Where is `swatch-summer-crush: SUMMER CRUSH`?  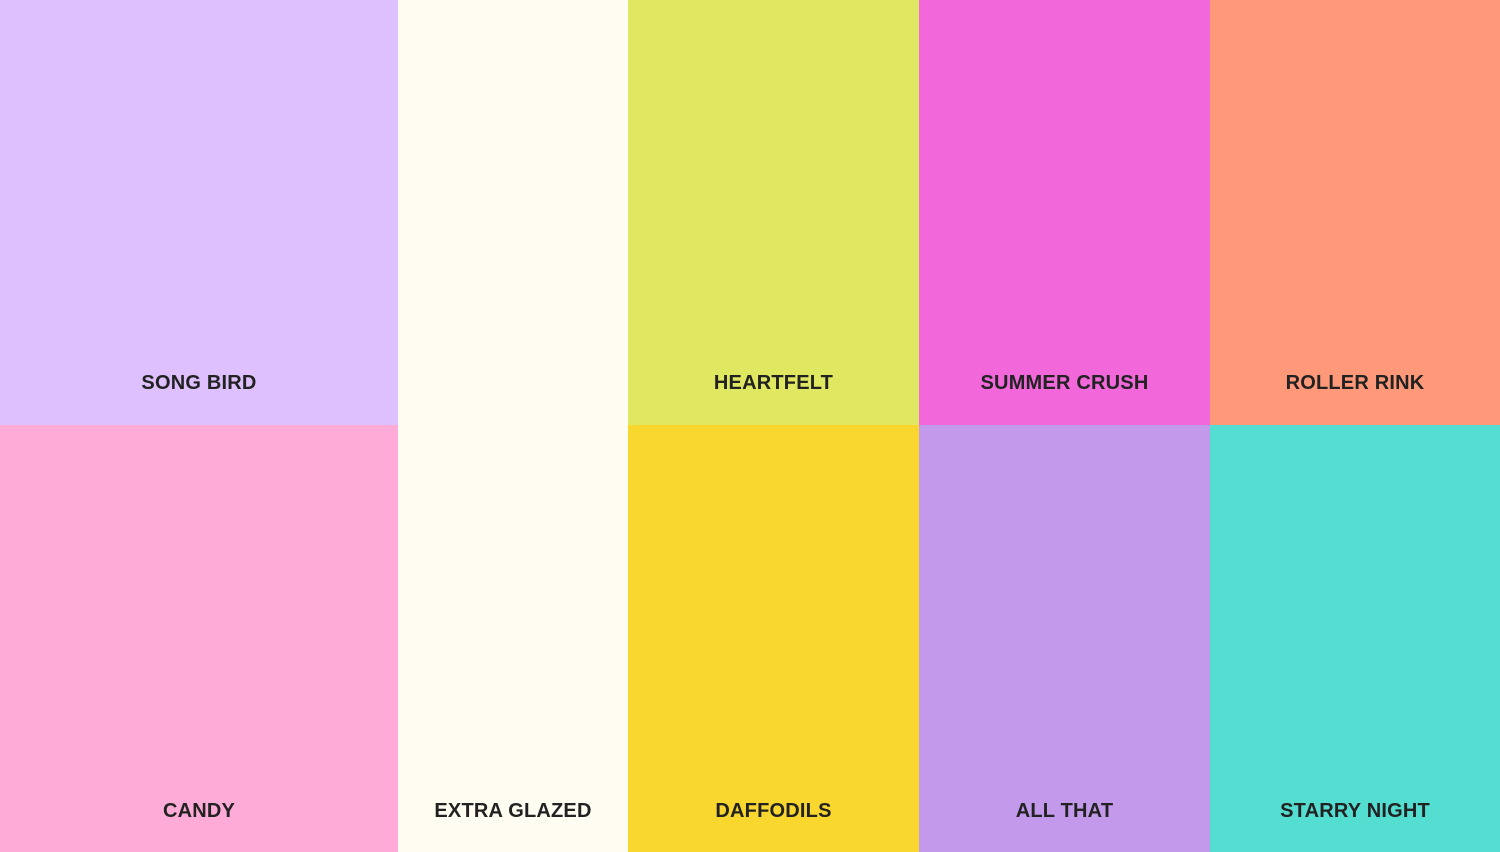
swatch-summer-crush: SUMMER CRUSH is located at coordinates (1064, 212).